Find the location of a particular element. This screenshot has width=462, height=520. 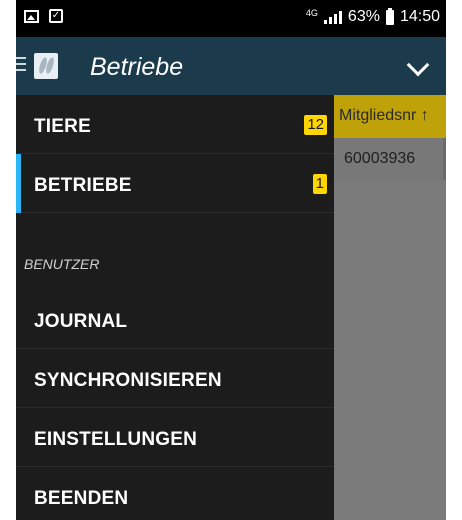

drawer-item-tiere: TIERE 12 is located at coordinates (175, 124).